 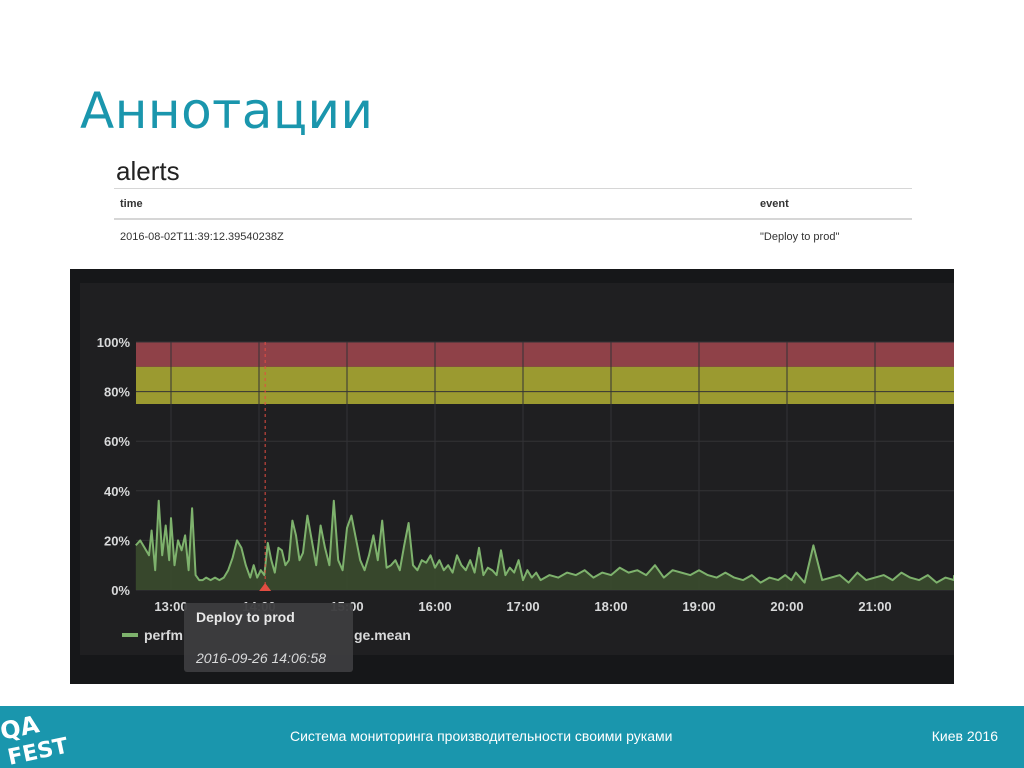 I want to click on x-tick-label: 18:00, so click(x=610, y=606).